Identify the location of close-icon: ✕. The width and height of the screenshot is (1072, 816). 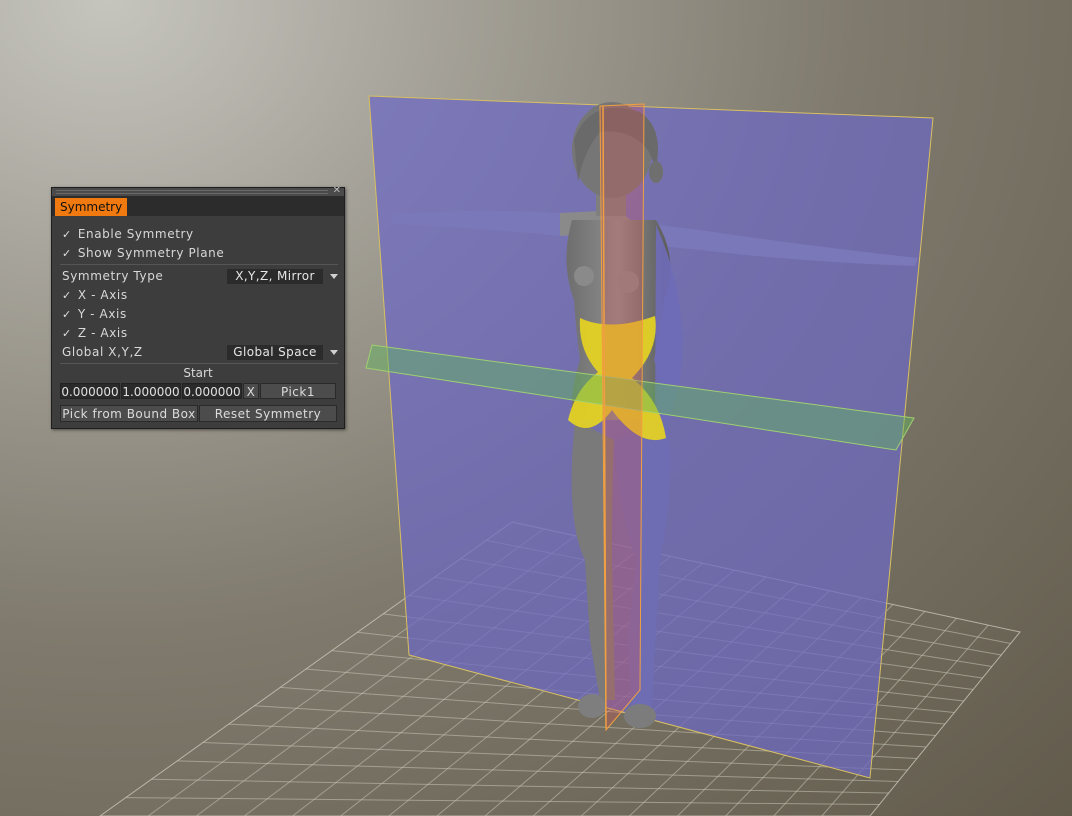
(337, 190).